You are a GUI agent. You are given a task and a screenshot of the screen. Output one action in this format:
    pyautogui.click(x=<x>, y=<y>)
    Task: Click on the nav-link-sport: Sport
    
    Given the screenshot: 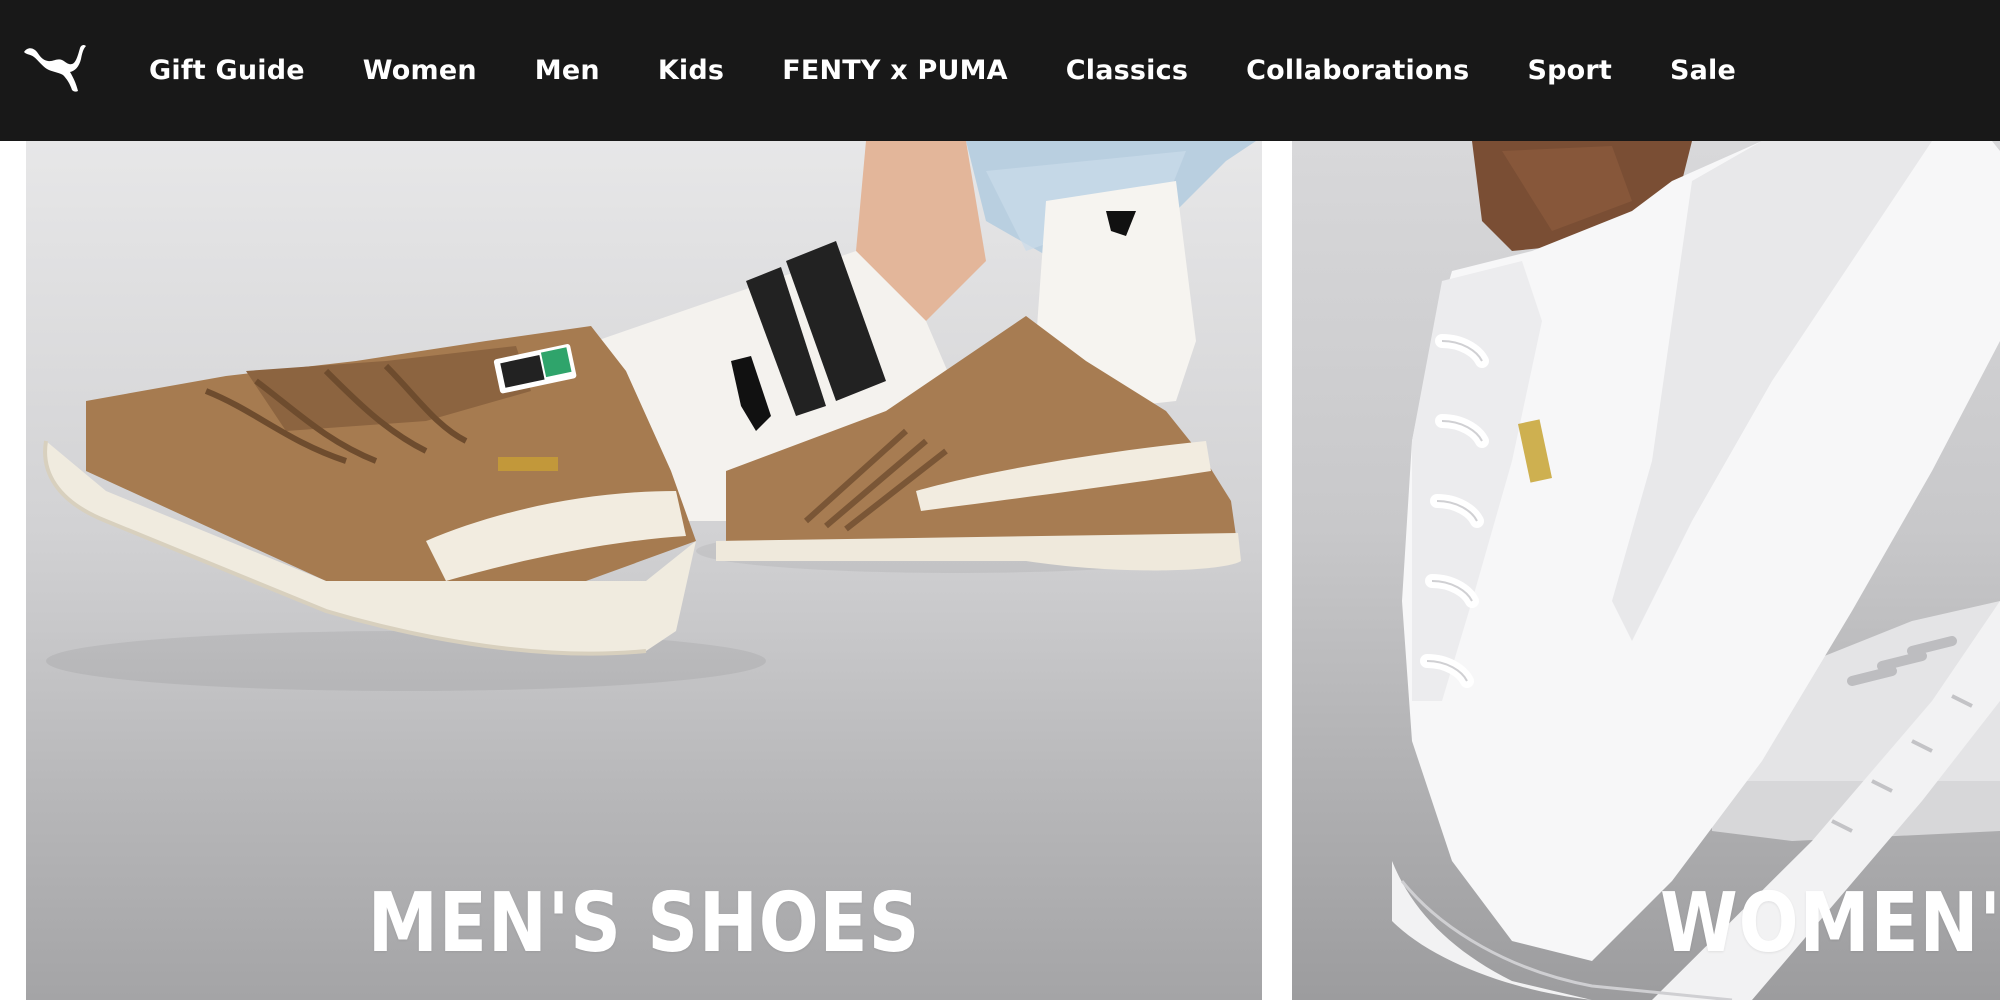 What is the action you would take?
    pyautogui.click(x=1569, y=70)
    